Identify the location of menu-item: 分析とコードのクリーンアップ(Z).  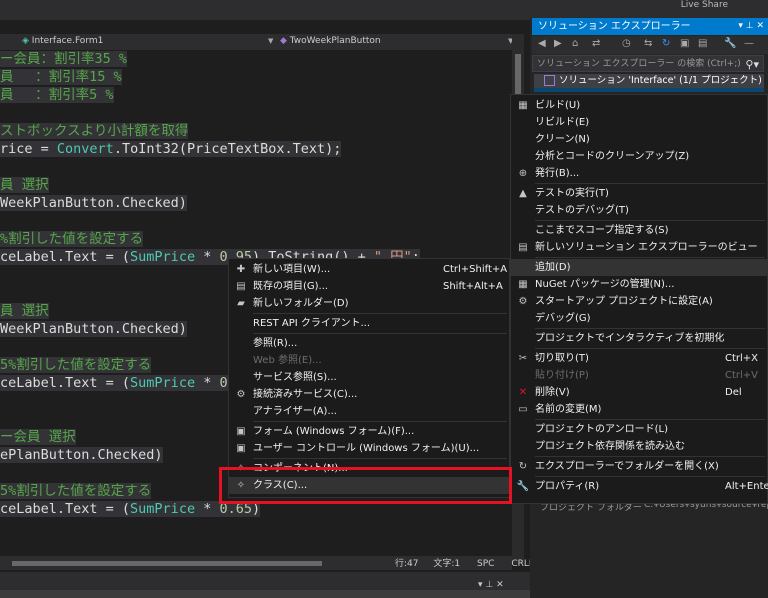
(639, 156).